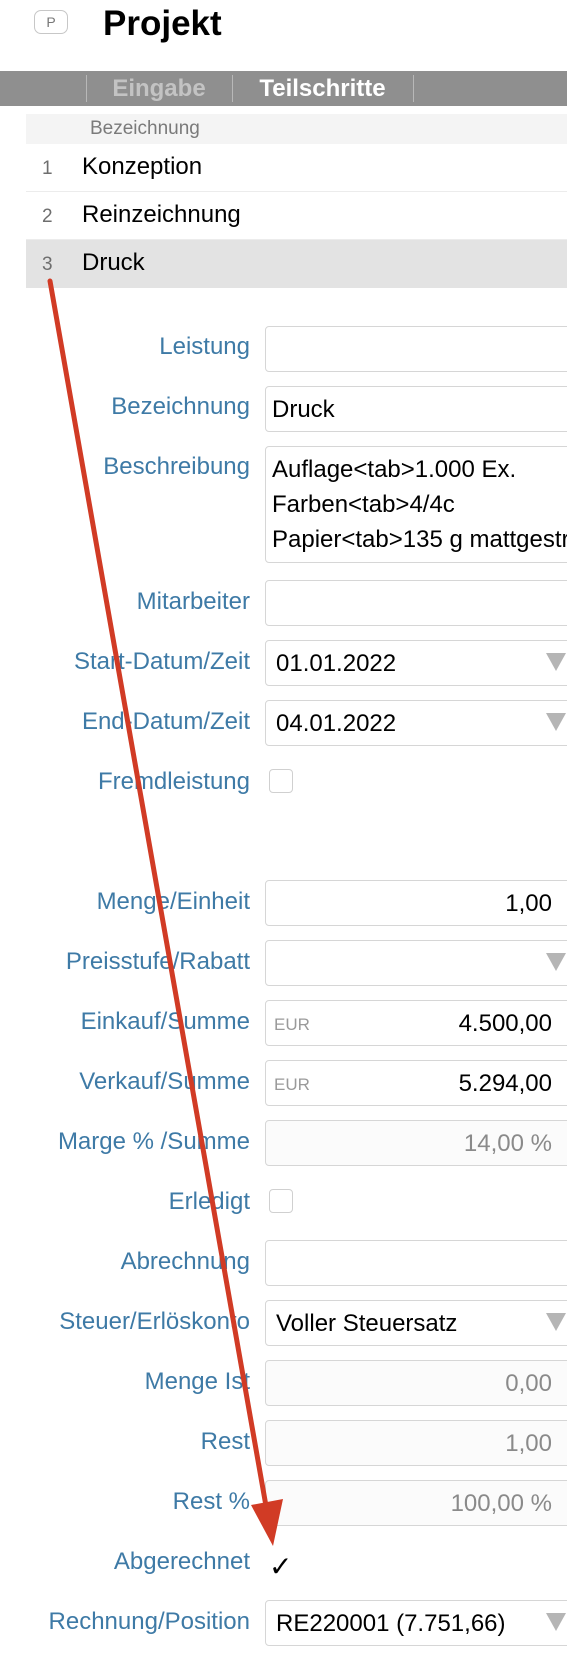 The image size is (567, 1674). I want to click on label-menge-ist: Menge Ist, so click(197, 1381).